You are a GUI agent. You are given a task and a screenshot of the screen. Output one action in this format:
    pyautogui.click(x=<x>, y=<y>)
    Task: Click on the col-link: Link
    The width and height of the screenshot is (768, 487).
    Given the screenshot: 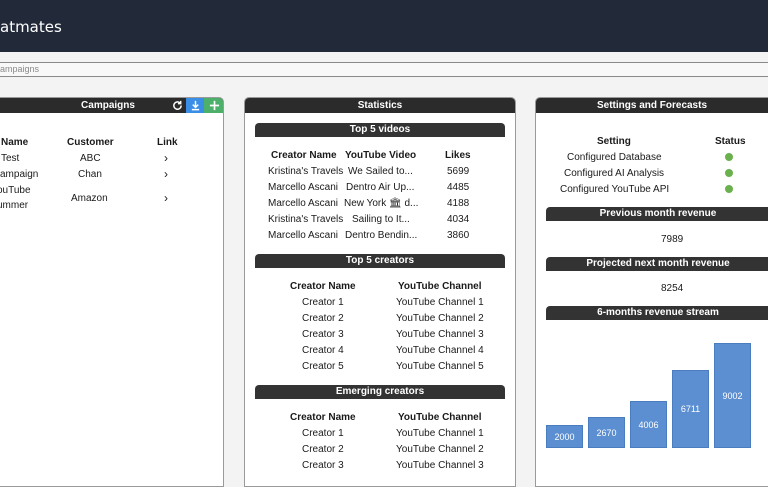 What is the action you would take?
    pyautogui.click(x=167, y=142)
    